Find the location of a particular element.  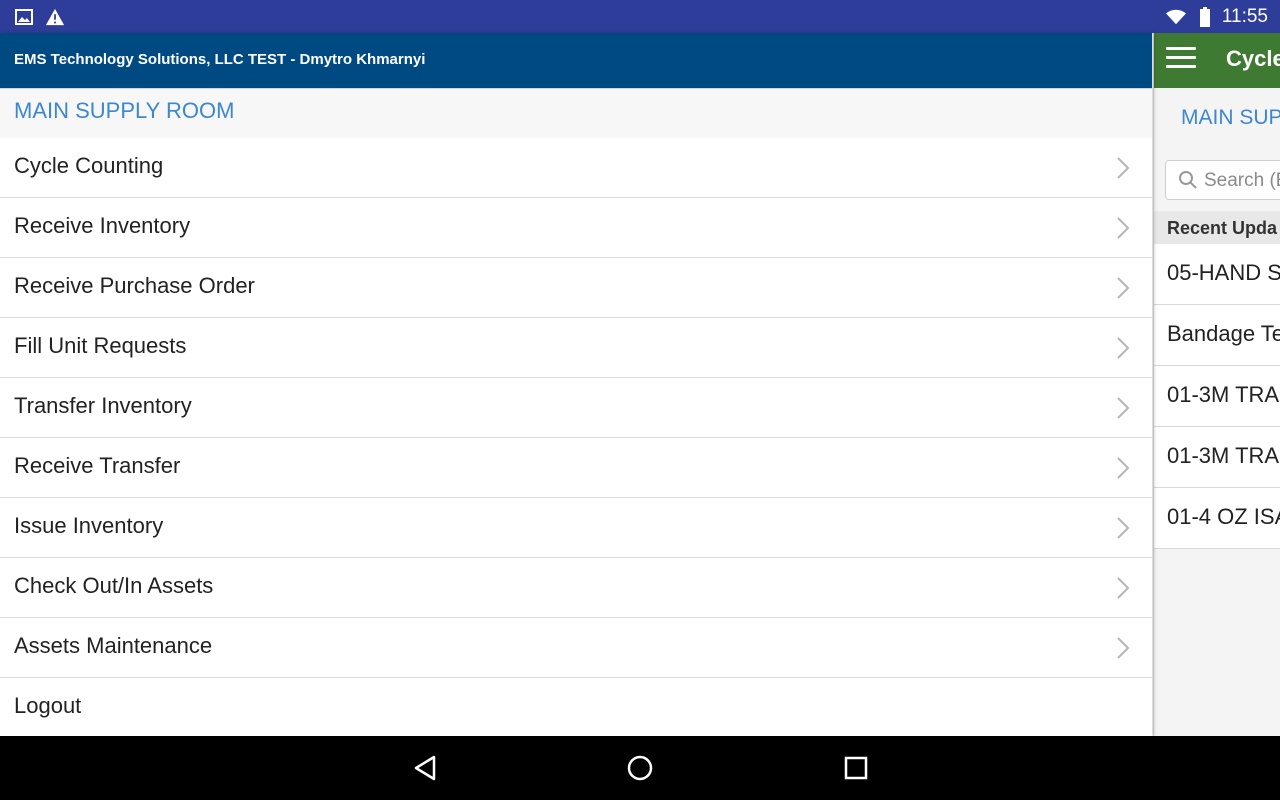

list-item-text: 01-4 OZ ISA is located at coordinates (1223, 516).